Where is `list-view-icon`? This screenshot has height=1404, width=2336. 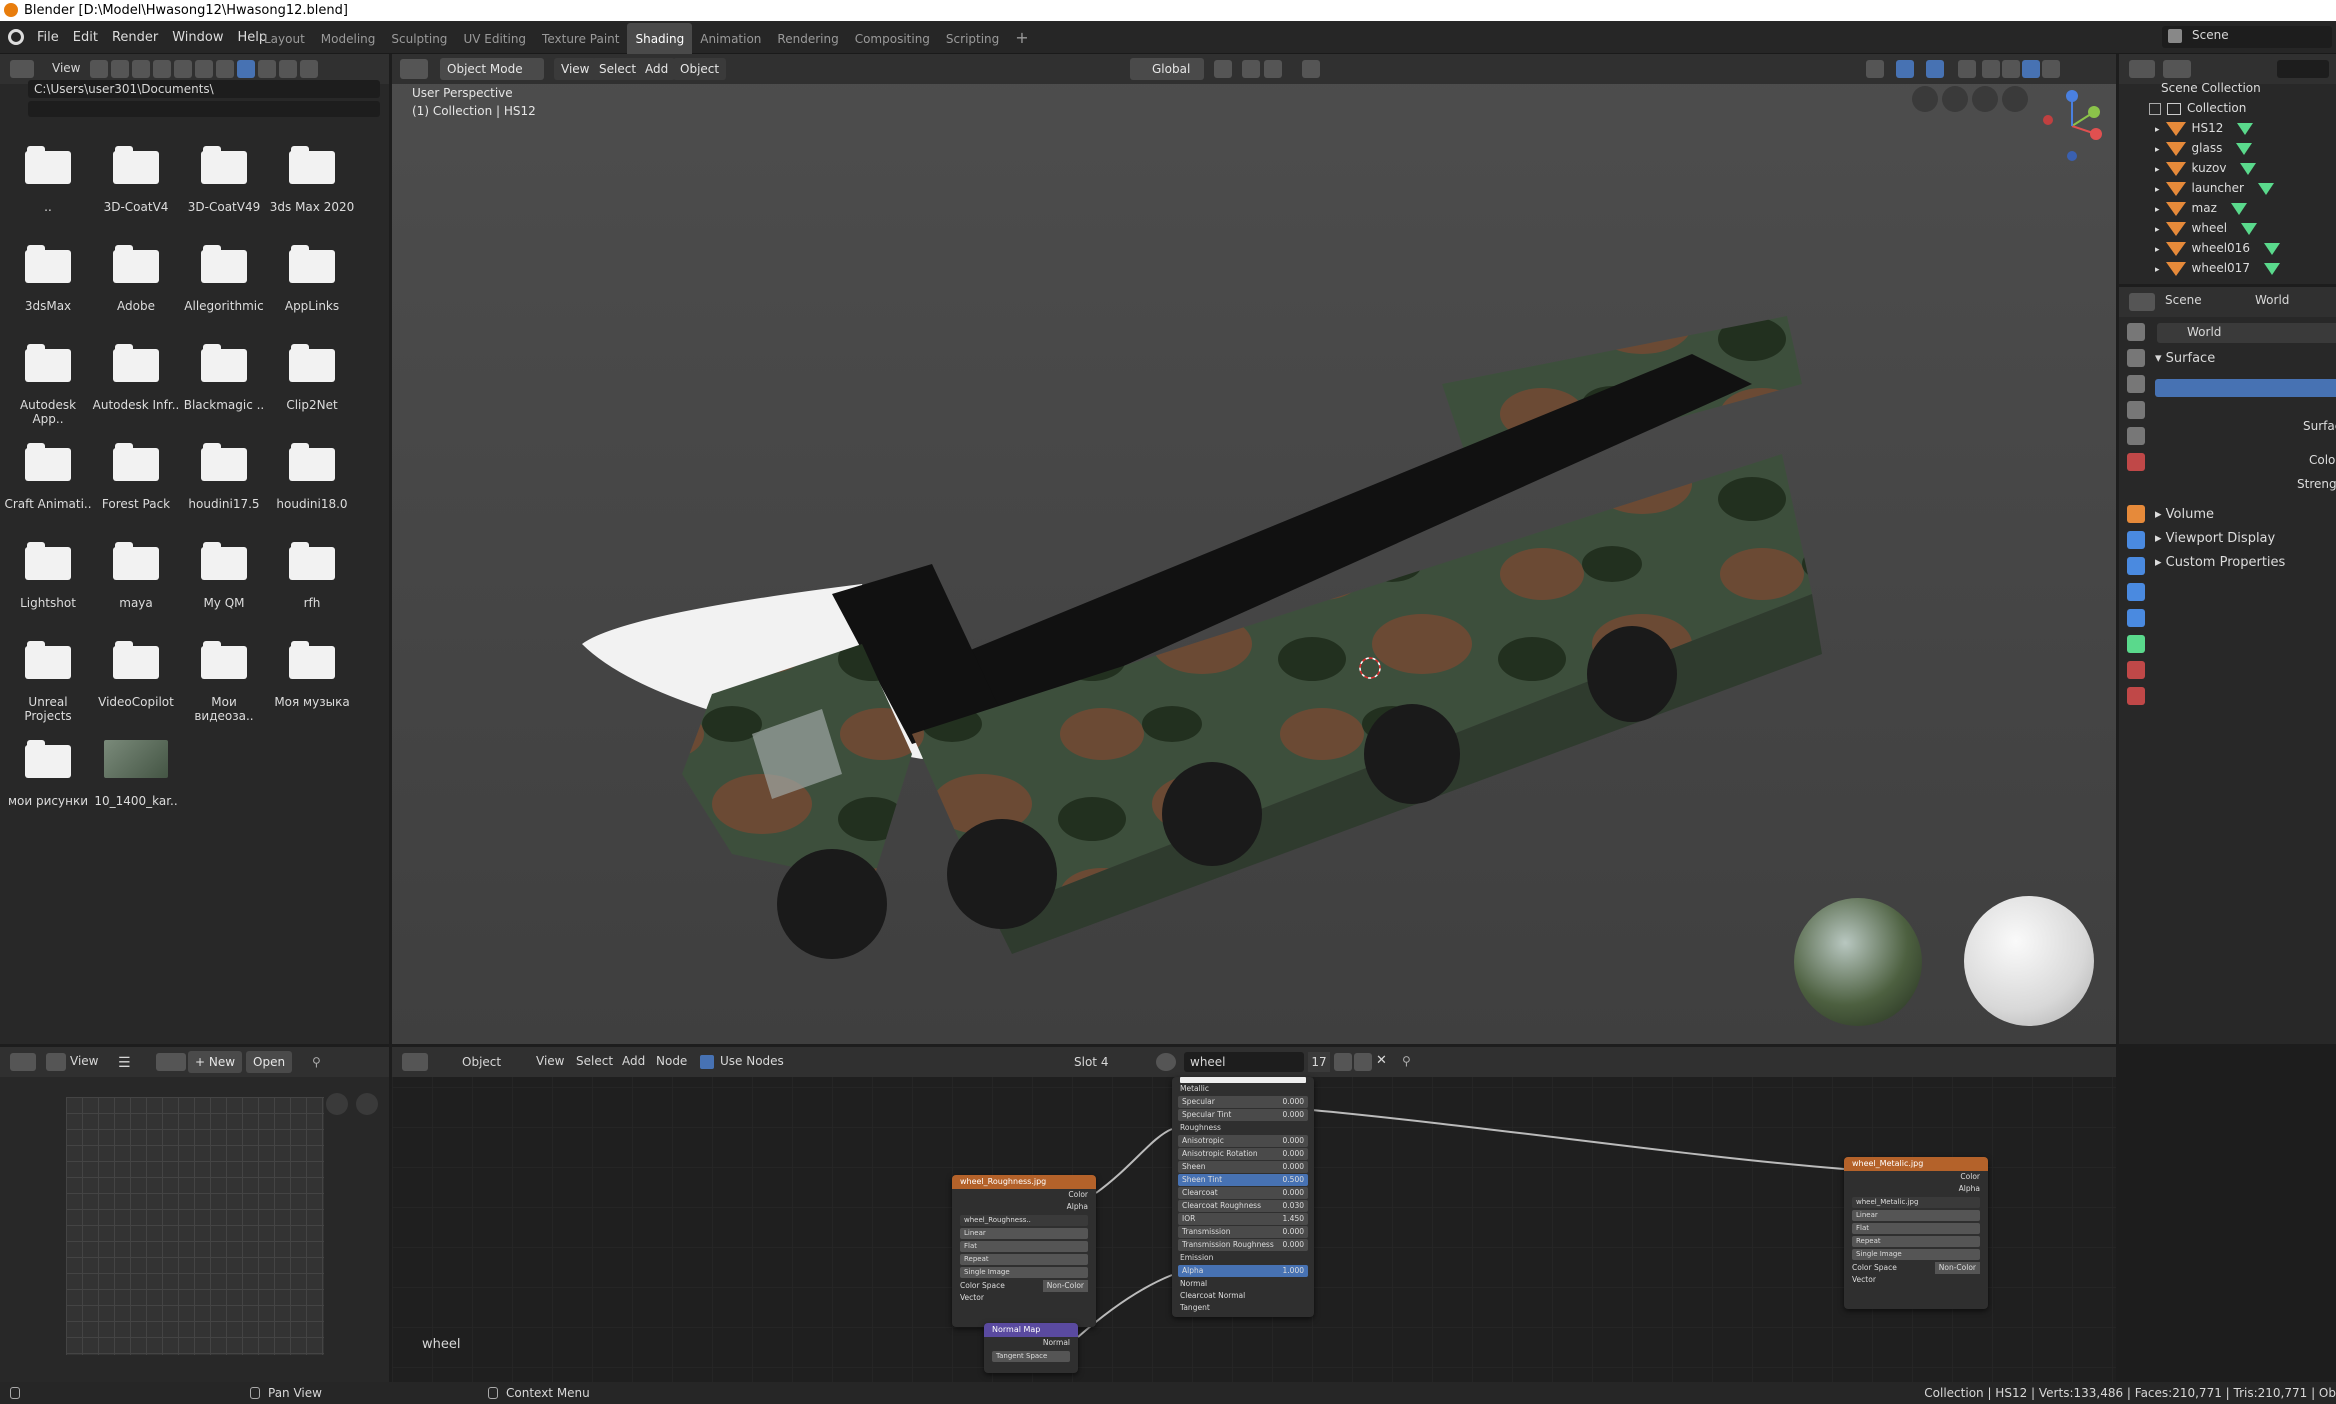 list-view-icon is located at coordinates (204, 69).